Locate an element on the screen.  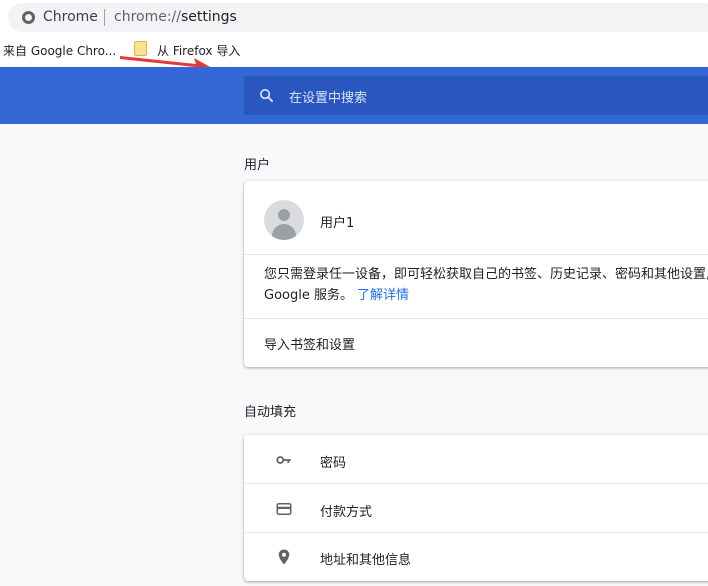
search-placeholder: 在设置中搜索 is located at coordinates (328, 98).